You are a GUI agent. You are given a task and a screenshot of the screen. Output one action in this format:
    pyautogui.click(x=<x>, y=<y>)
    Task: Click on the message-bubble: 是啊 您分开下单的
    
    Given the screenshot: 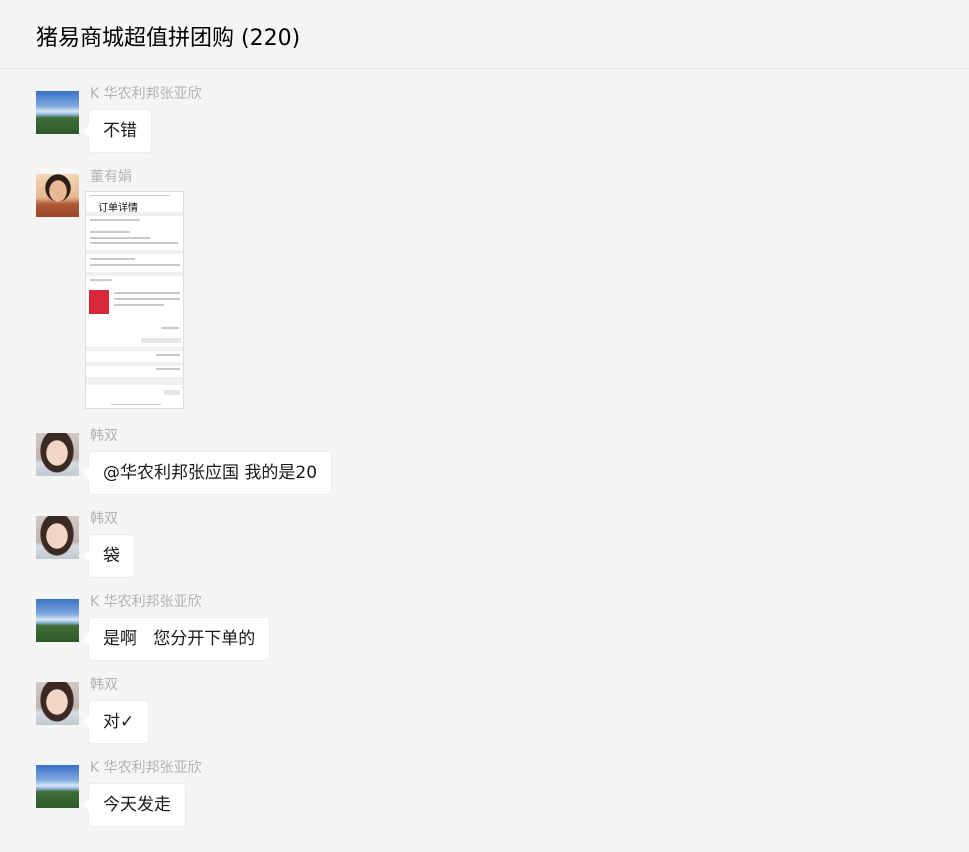 What is the action you would take?
    pyautogui.click(x=176, y=639)
    